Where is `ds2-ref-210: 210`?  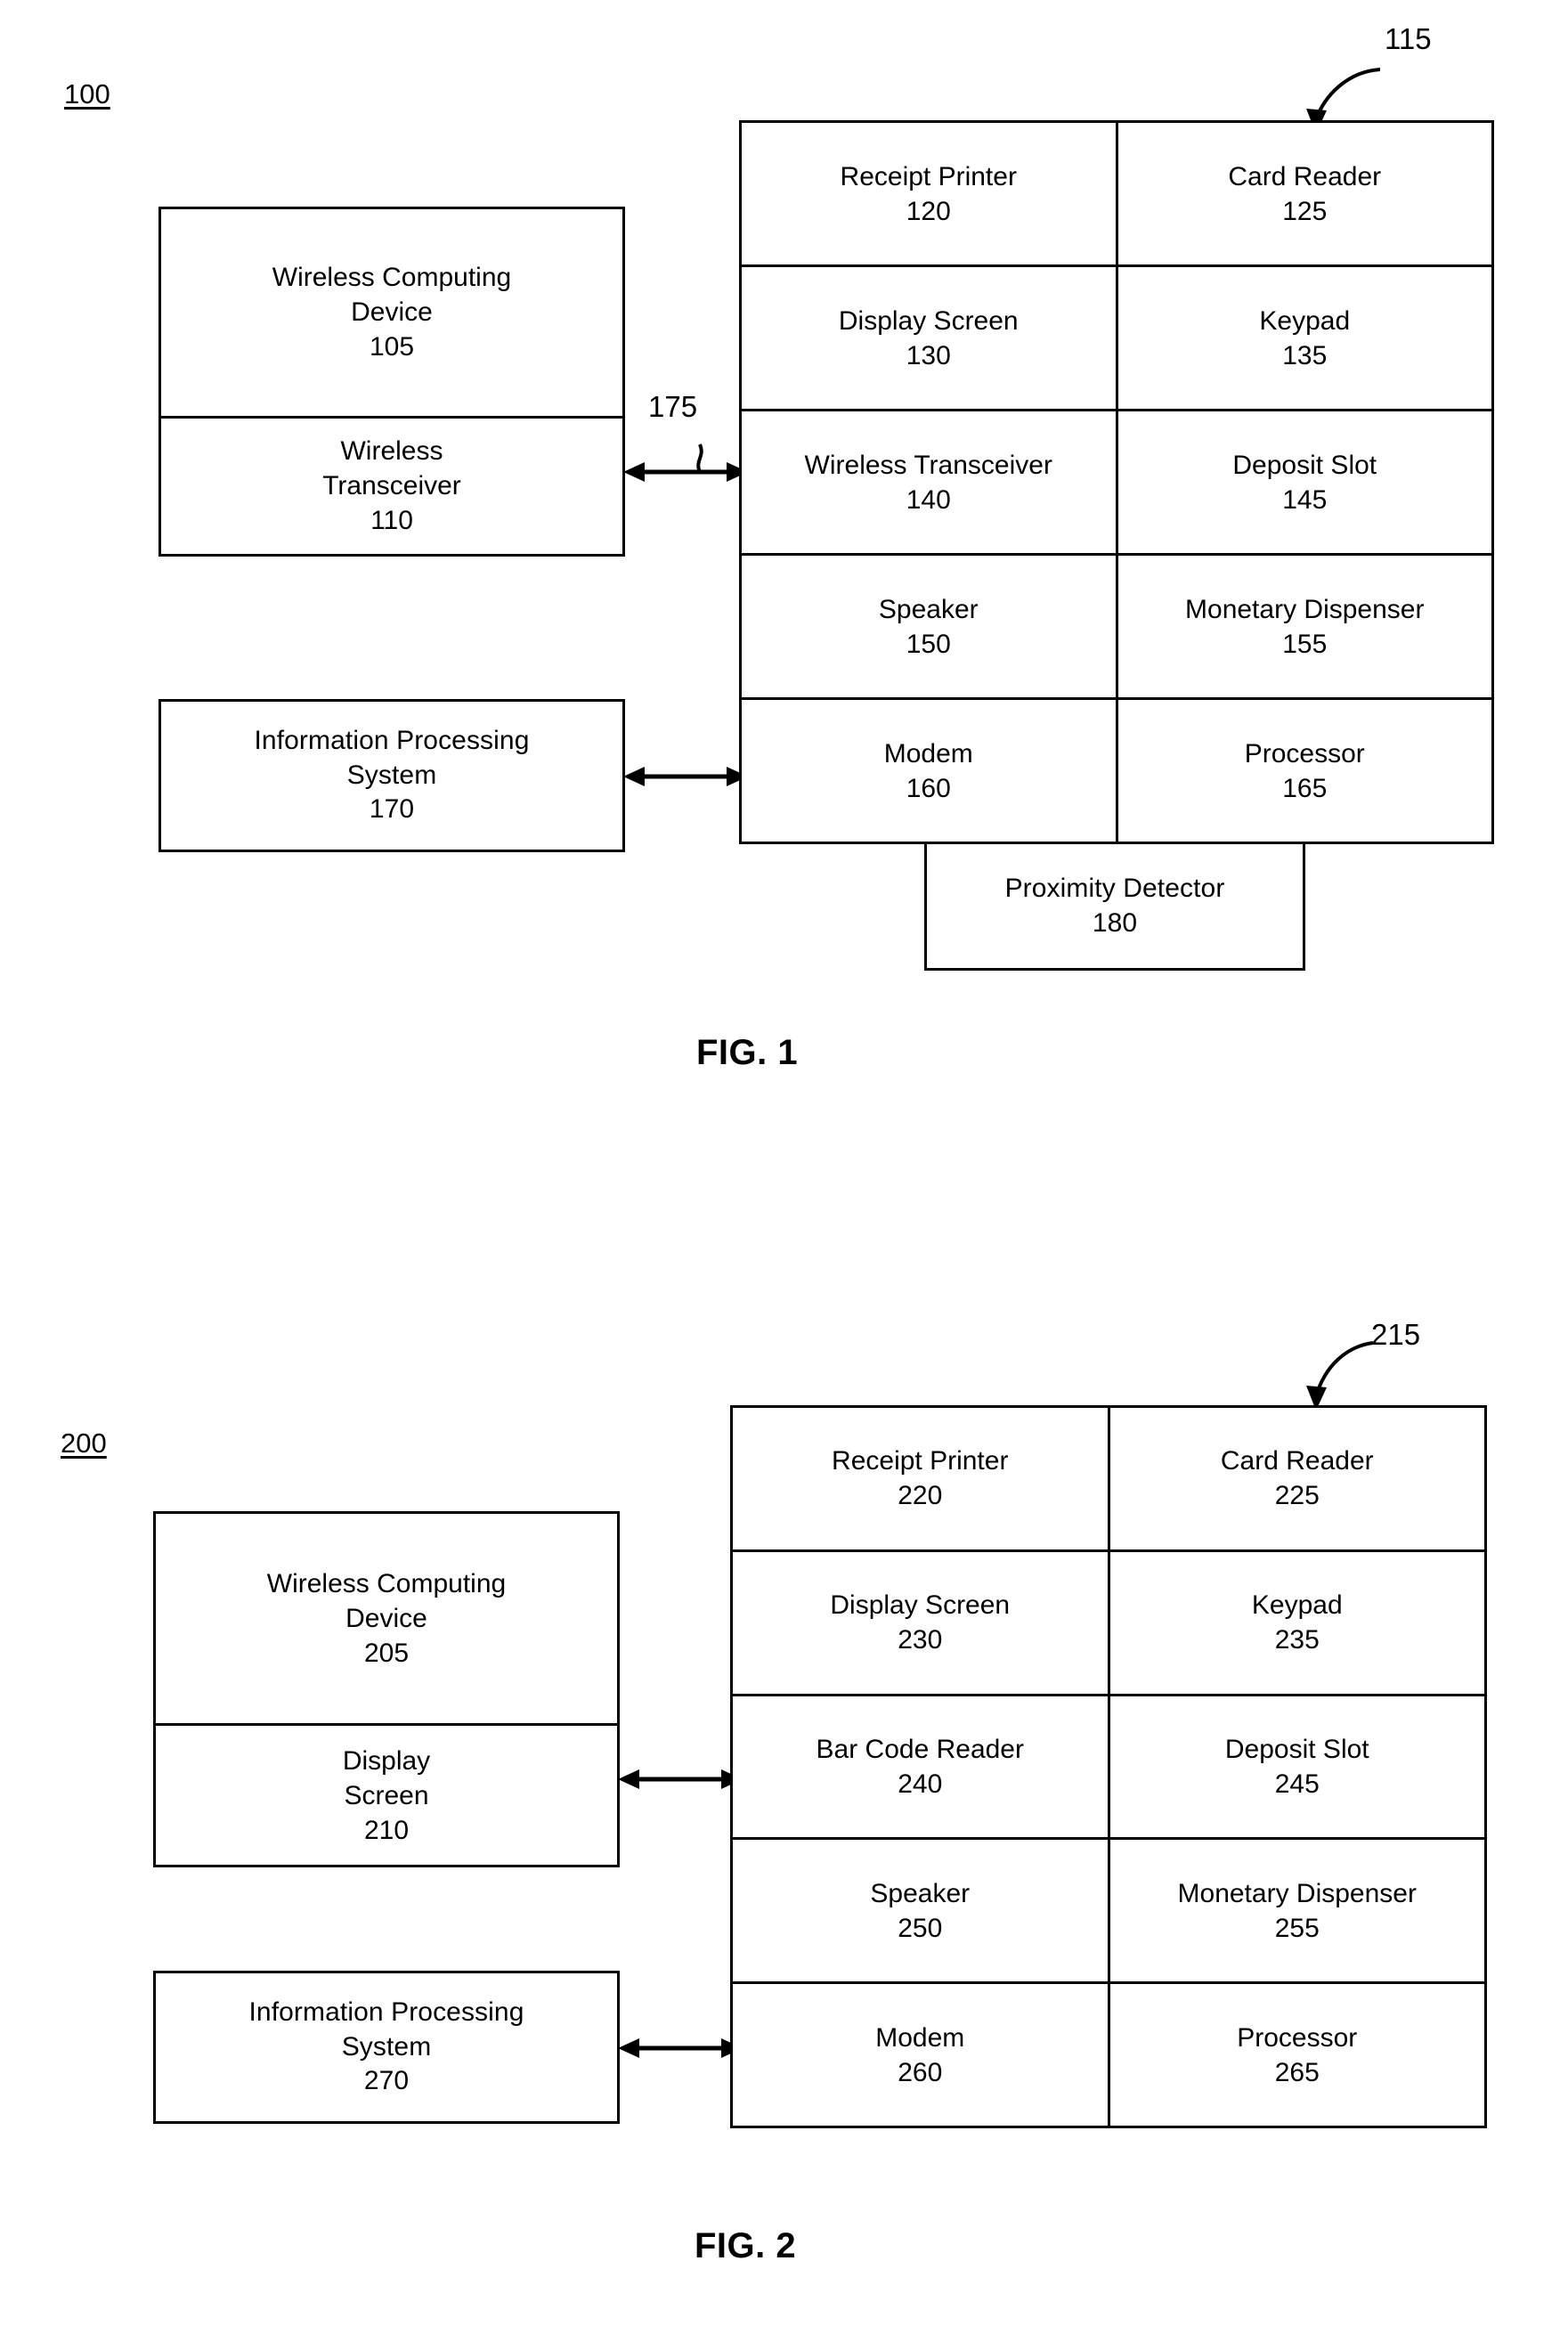 ds2-ref-210: 210 is located at coordinates (386, 1830).